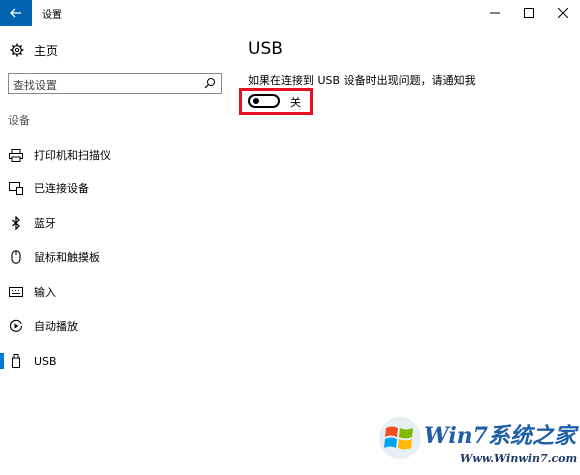 The width and height of the screenshot is (580, 475). I want to click on sidebar-item-label: USB, so click(45, 361).